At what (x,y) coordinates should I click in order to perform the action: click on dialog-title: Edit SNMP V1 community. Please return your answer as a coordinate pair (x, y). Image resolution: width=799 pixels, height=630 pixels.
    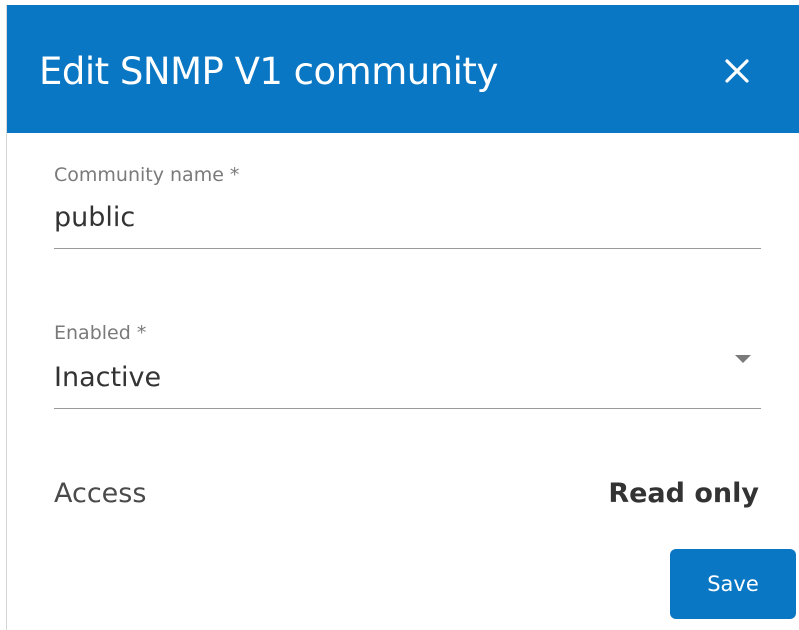
    Looking at the image, I should click on (268, 71).